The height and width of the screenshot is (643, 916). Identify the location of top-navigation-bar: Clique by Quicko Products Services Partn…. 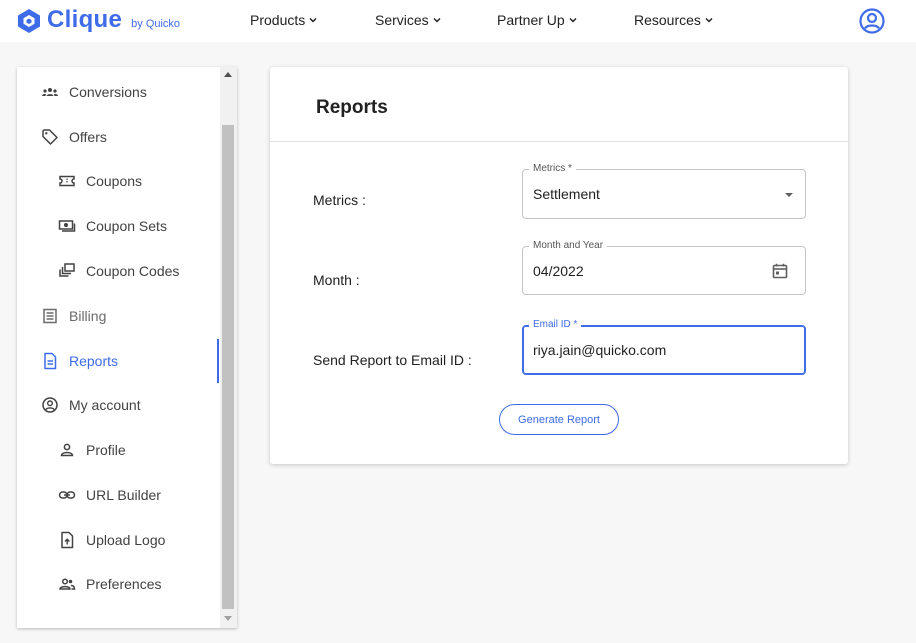
(458, 21).